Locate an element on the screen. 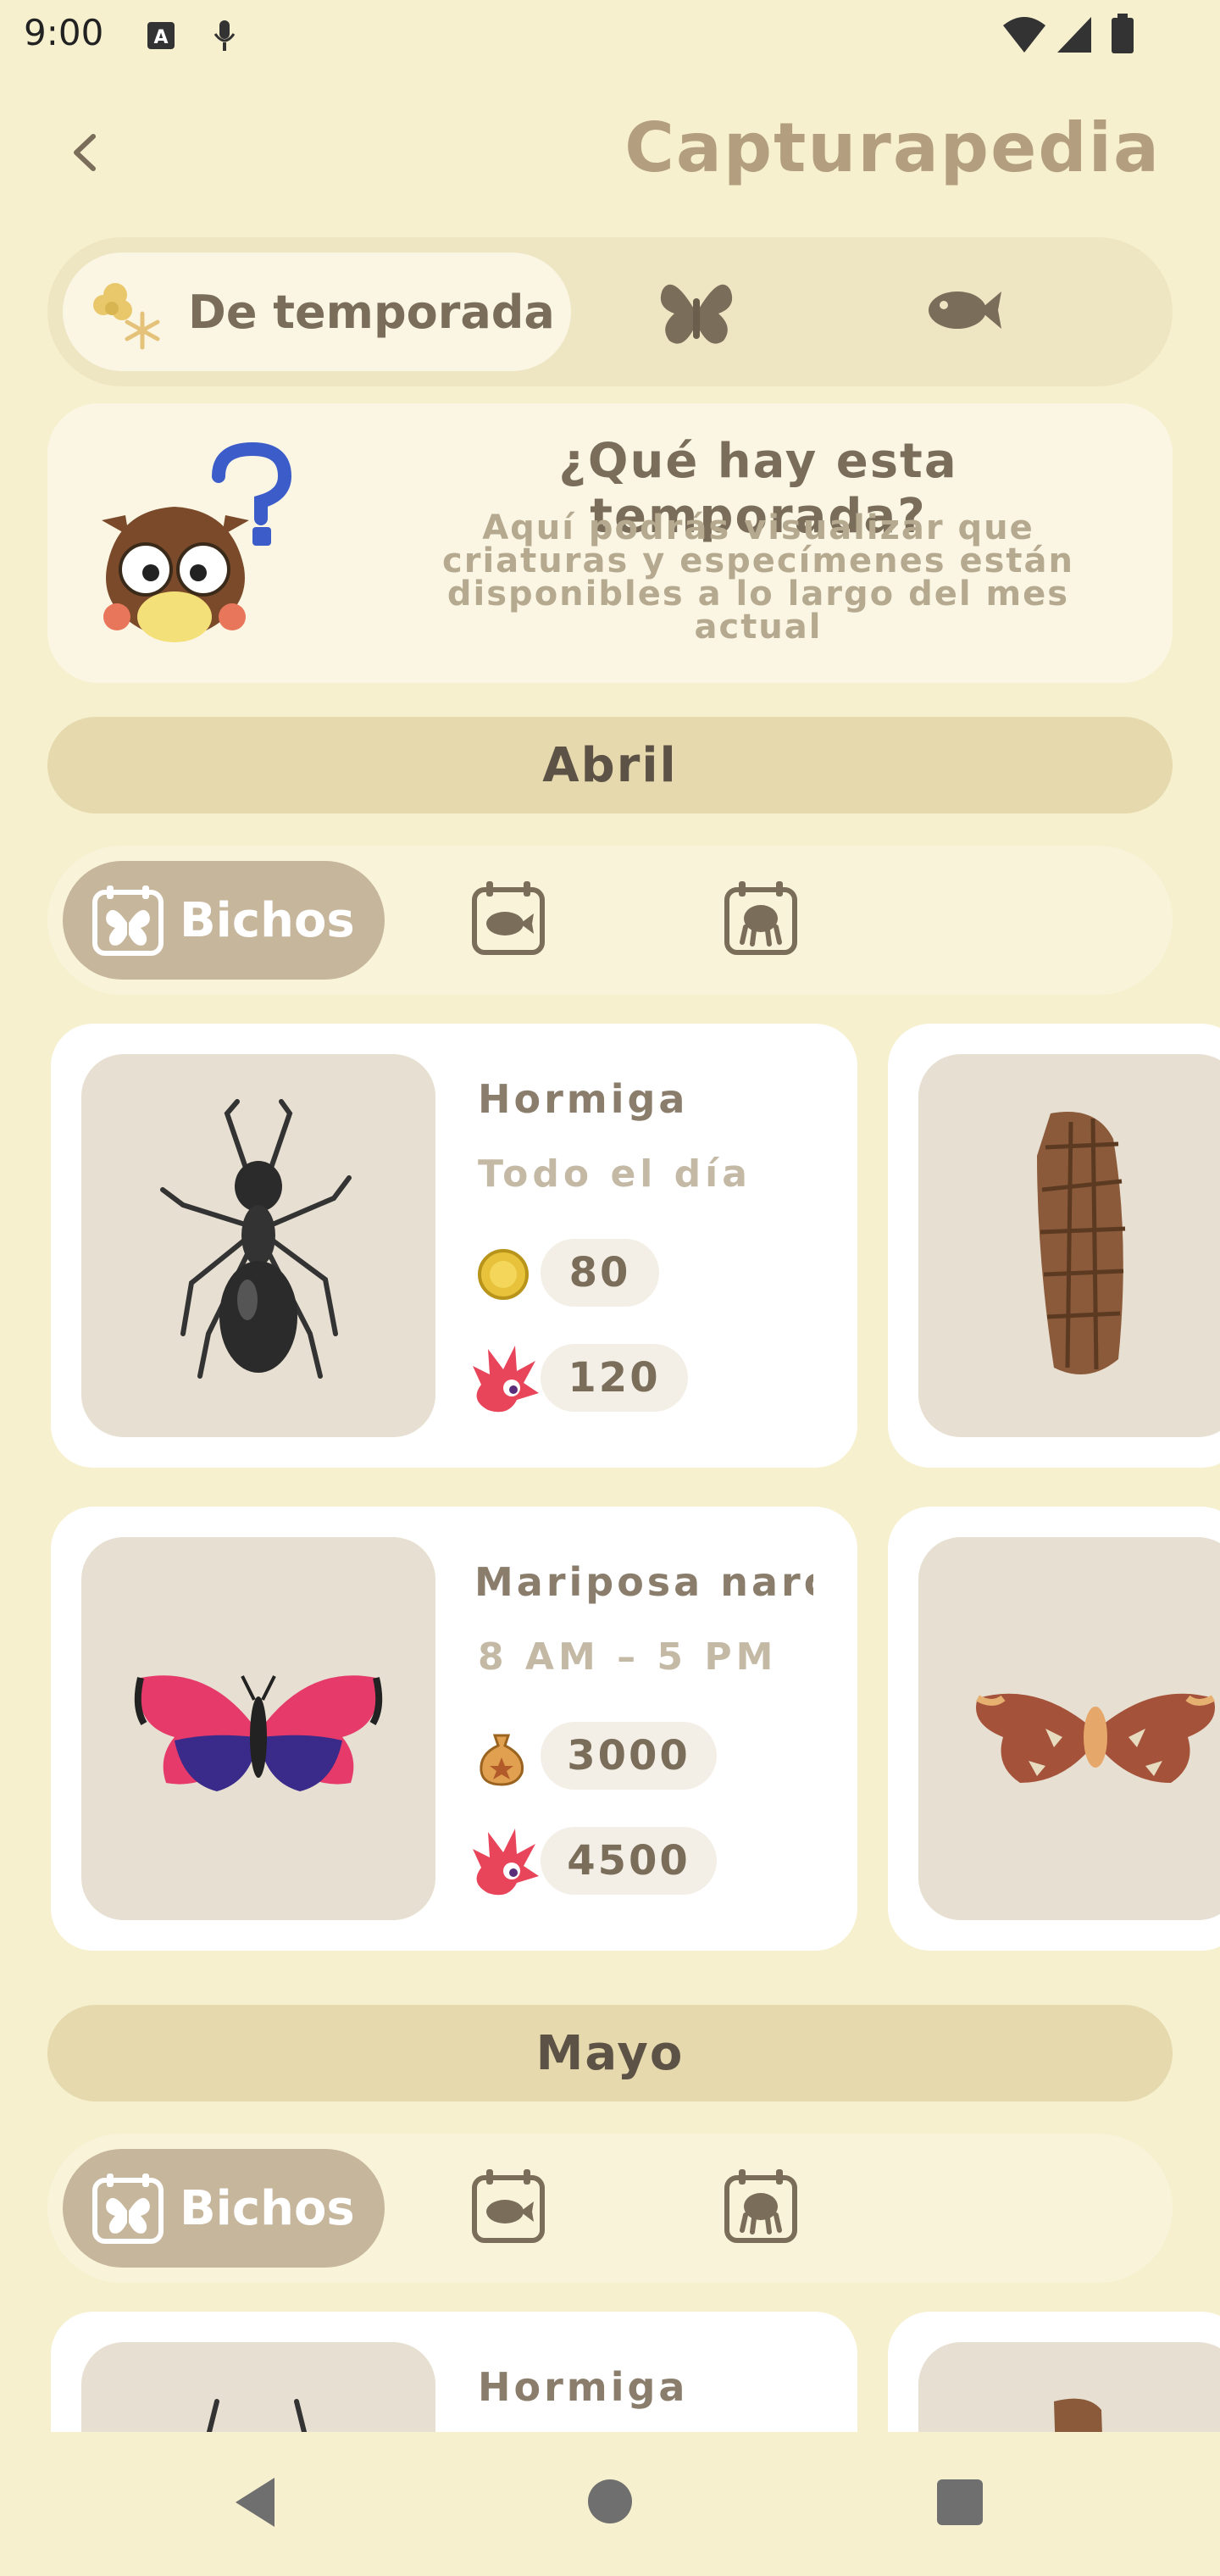 Image resolution: width=1220 pixels, height=2576 pixels. butterfly-icon is located at coordinates (258, 1733).